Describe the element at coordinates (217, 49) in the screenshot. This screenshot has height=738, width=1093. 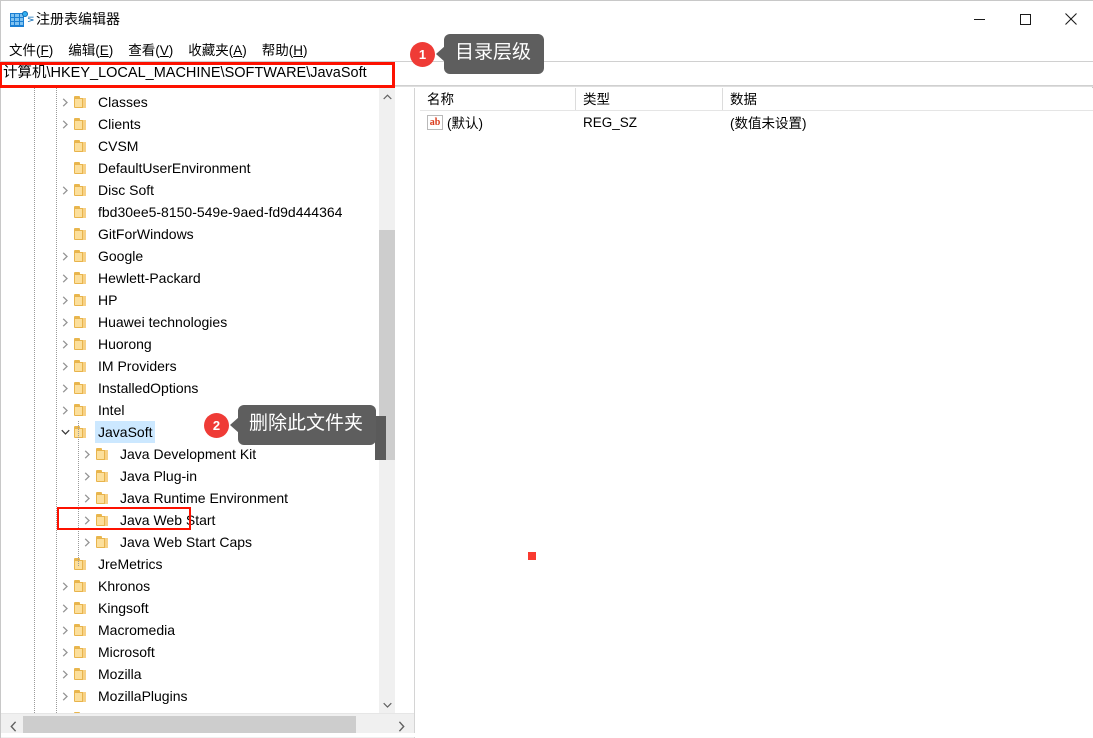
I see `menu-item-4: 收藏夹(A)` at that location.